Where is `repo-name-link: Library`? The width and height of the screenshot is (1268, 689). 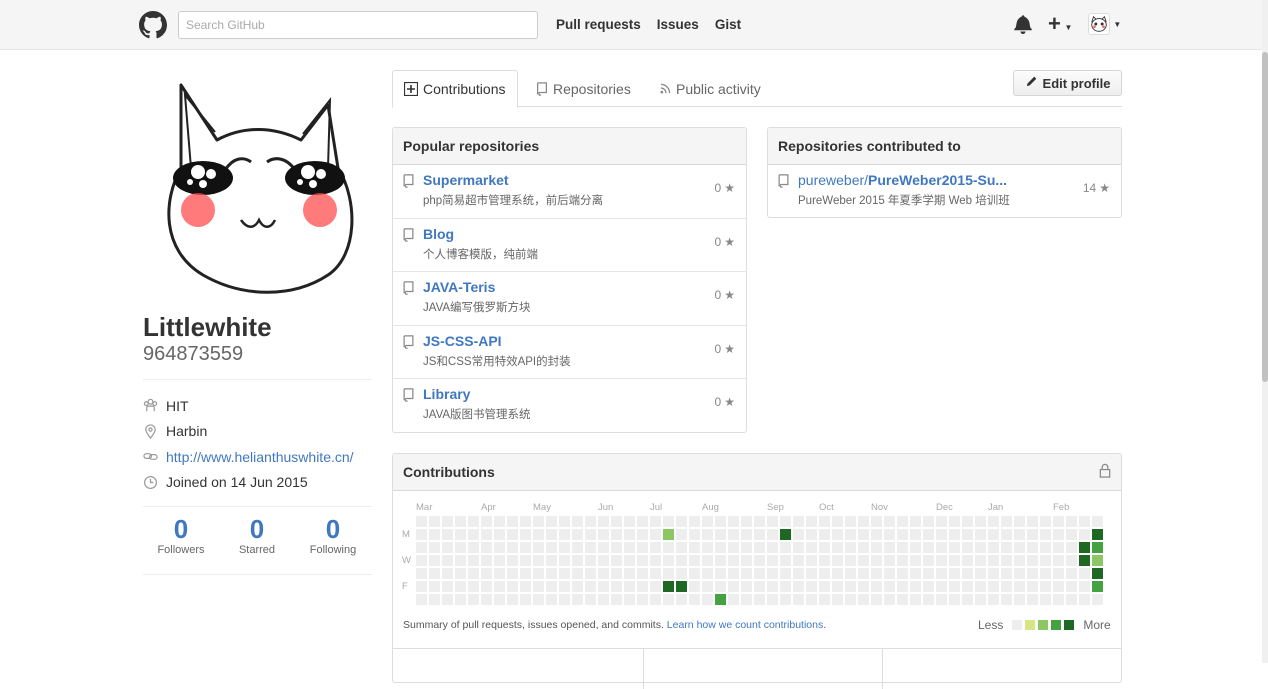
repo-name-link: Library is located at coordinates (579, 394).